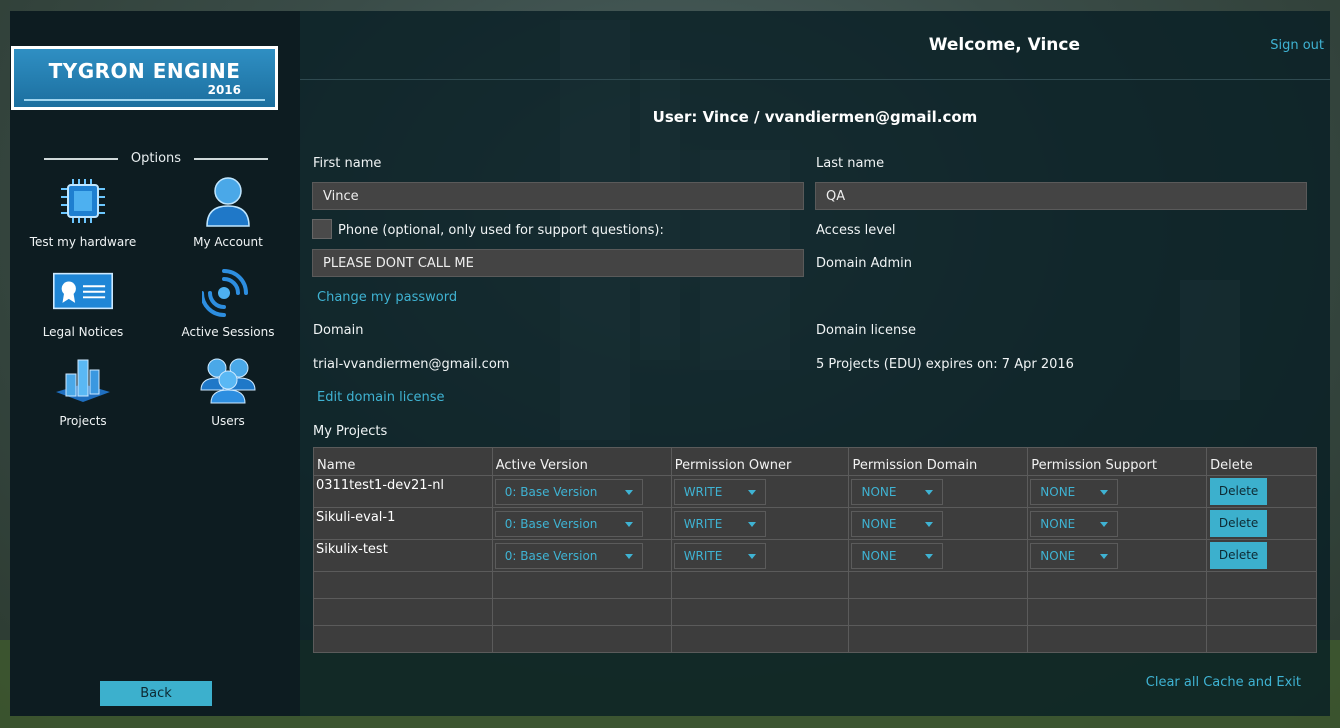 This screenshot has height=728, width=1340. Describe the element at coordinates (558, 196) in the screenshot. I see `first-name-field: Vince` at that location.